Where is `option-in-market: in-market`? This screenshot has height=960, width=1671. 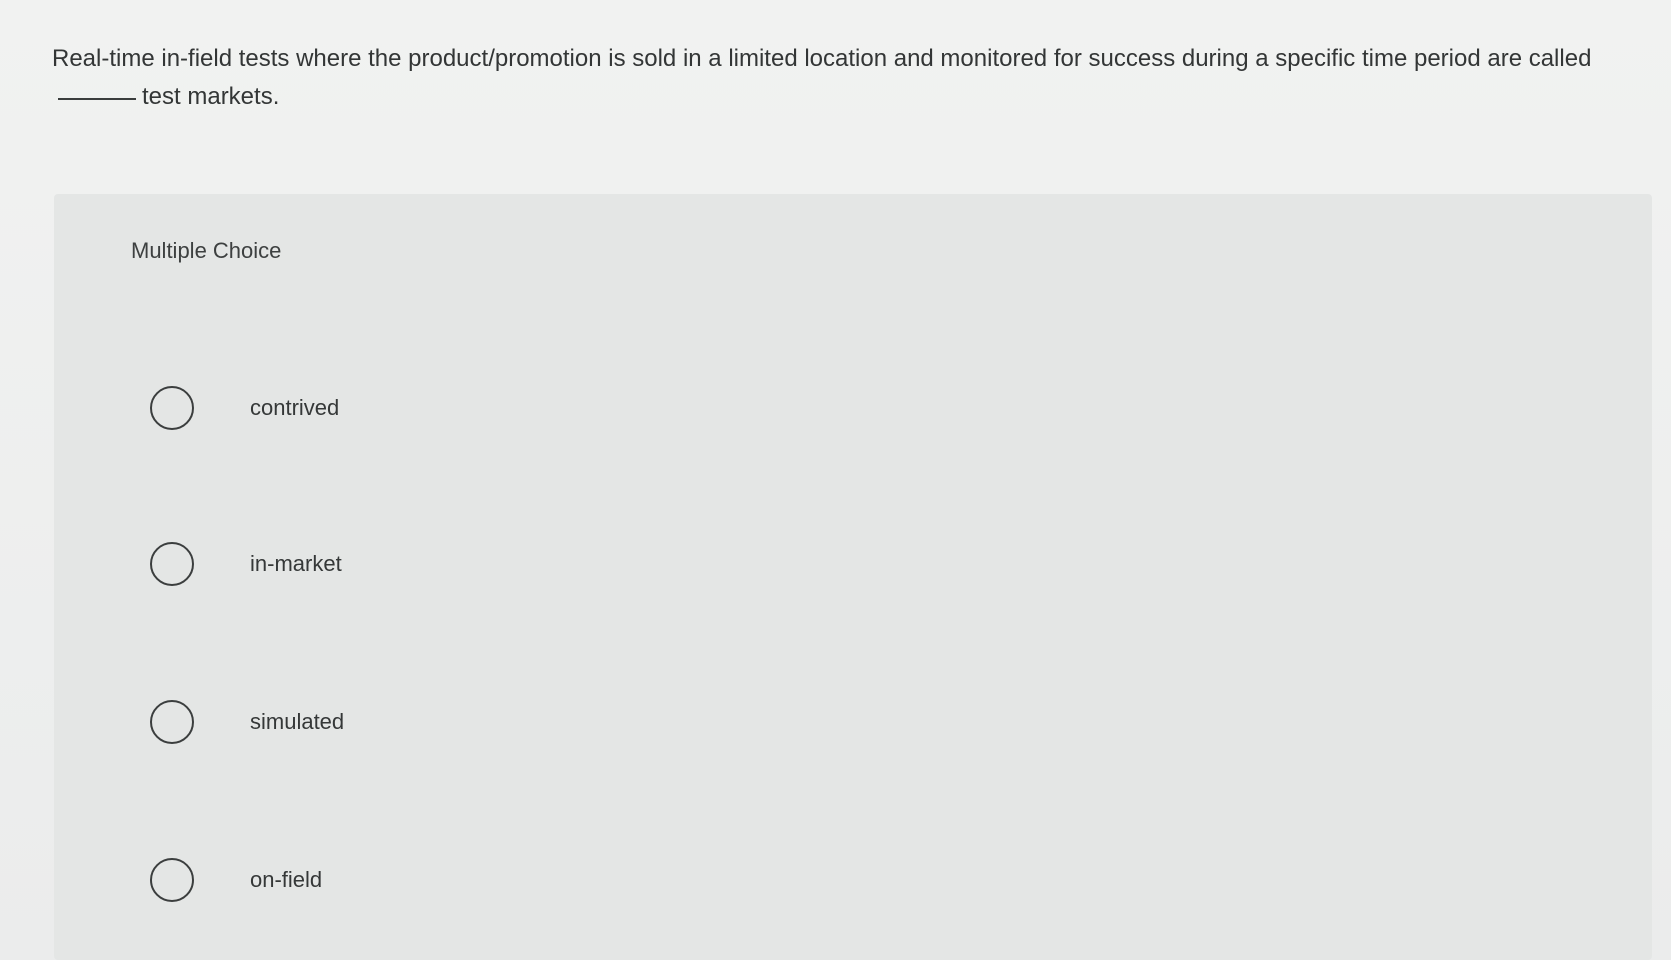
option-in-market: in-market is located at coordinates (246, 564).